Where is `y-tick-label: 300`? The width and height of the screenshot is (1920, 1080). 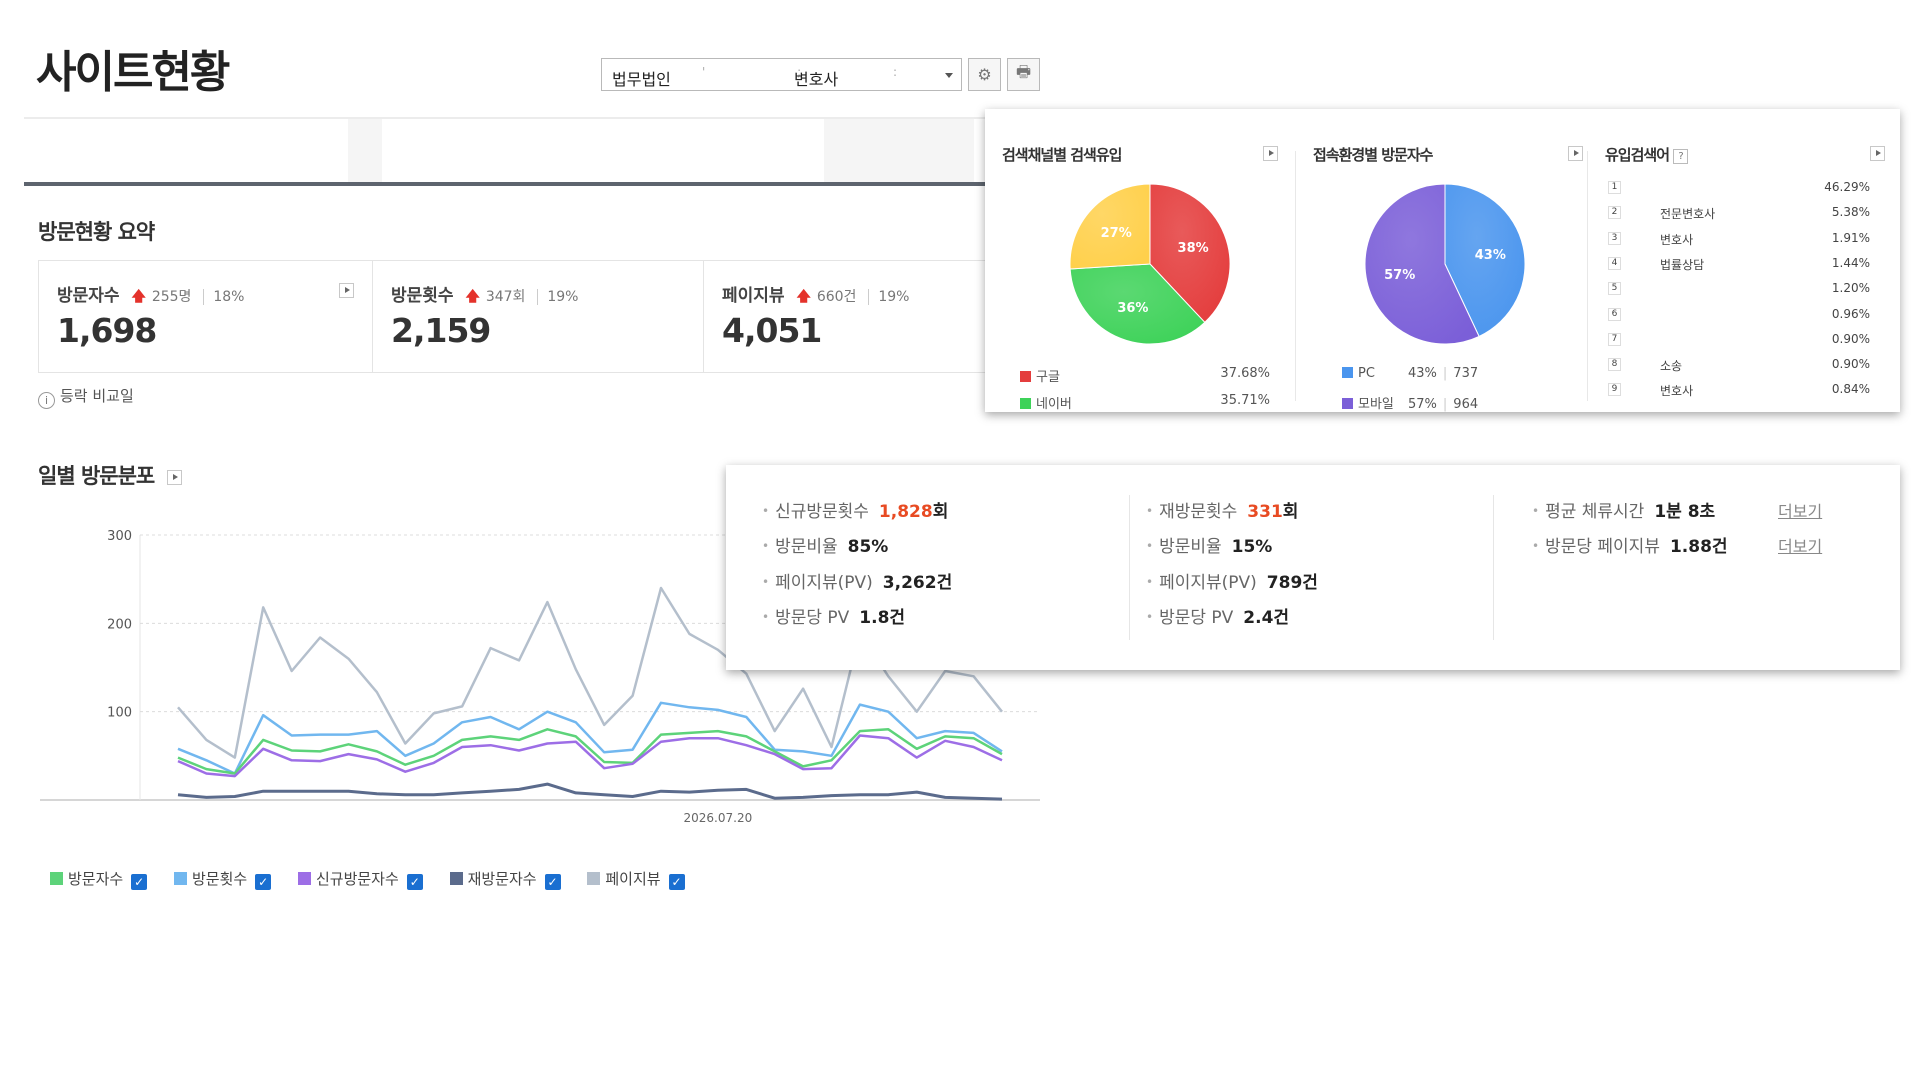
y-tick-label: 300 is located at coordinates (119, 536).